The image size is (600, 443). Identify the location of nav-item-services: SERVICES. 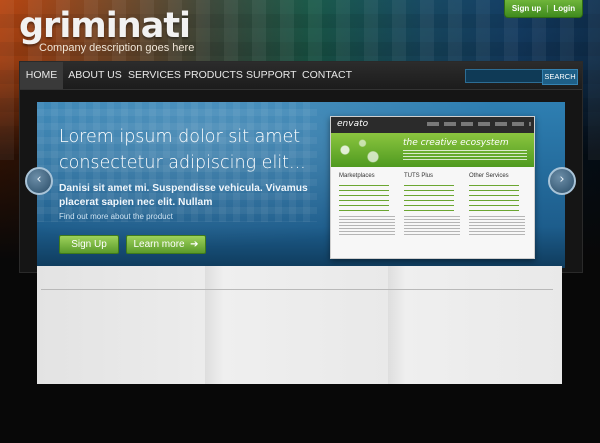
(154, 75).